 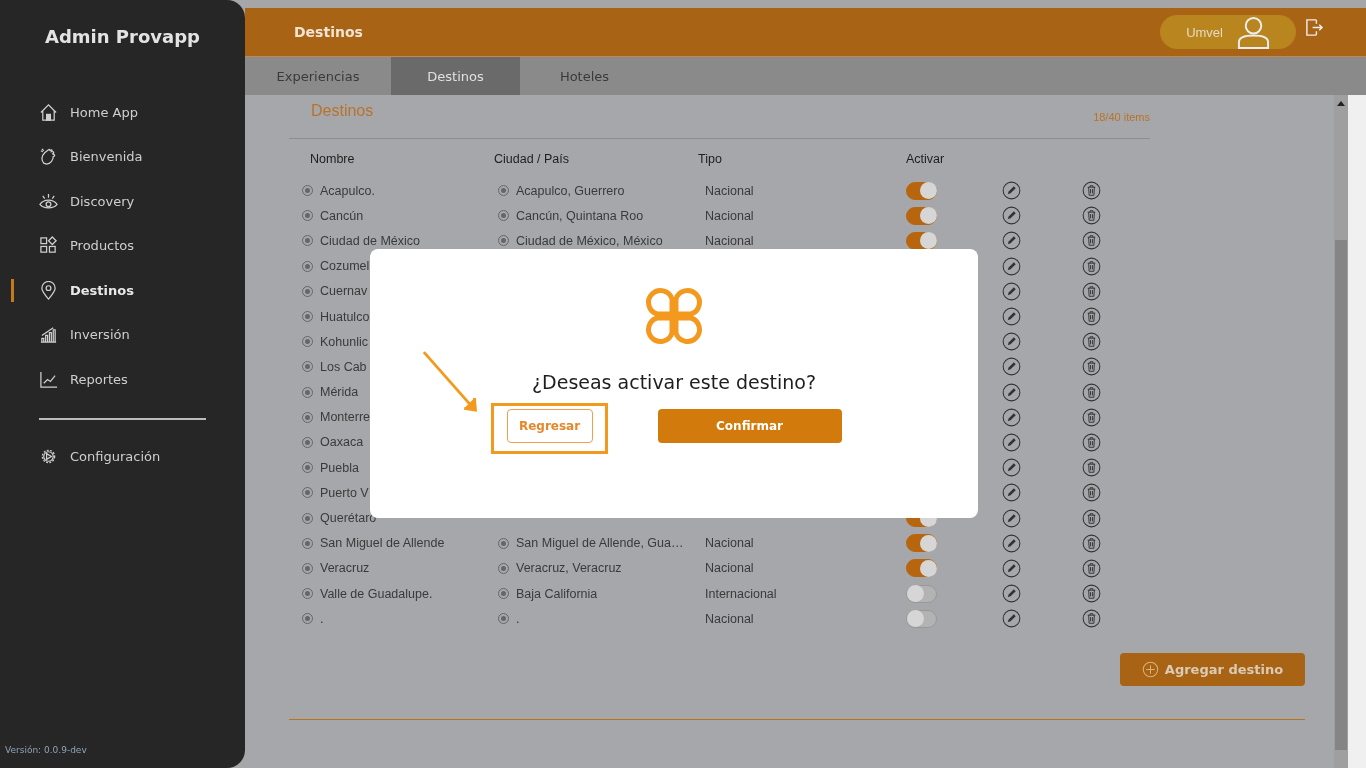 What do you see at coordinates (122, 245) in the screenshot?
I see `nav-item: Productos` at bounding box center [122, 245].